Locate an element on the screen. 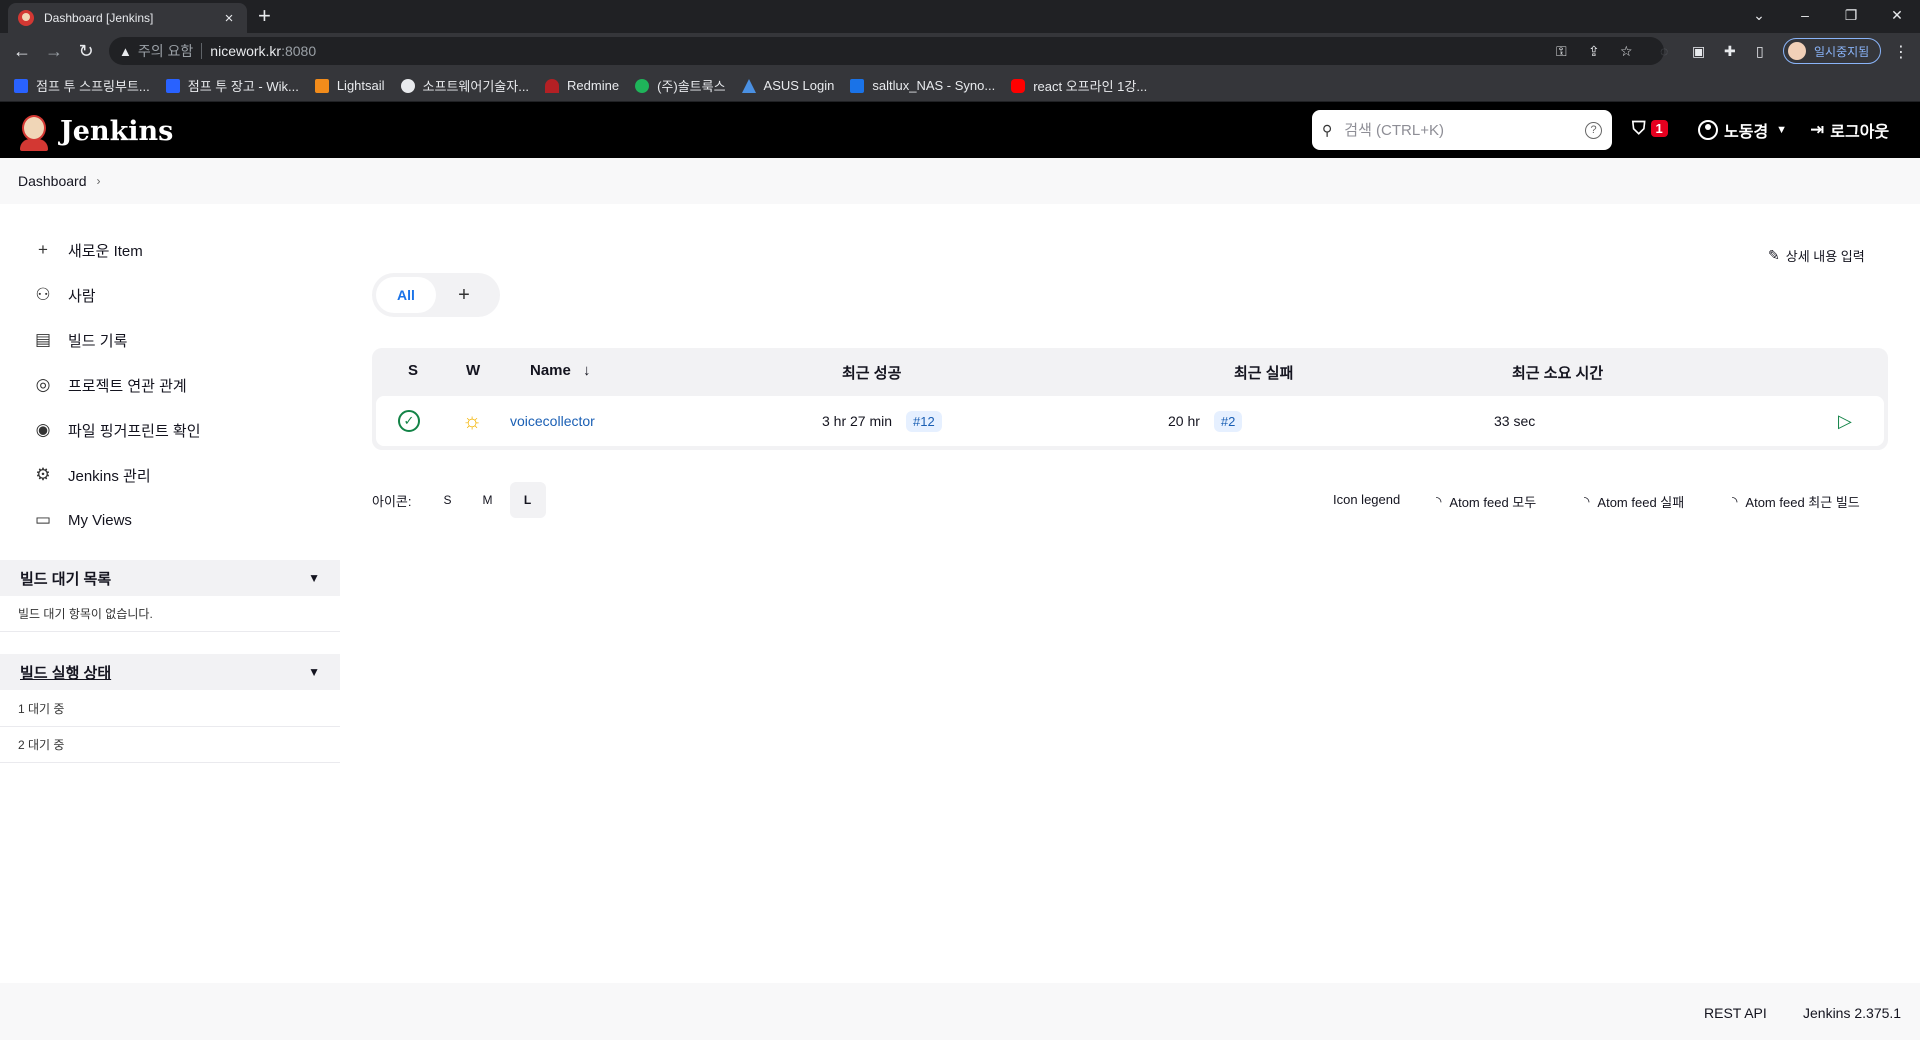 This screenshot has width=1920, height=1040. last-duration-cell: 33 sec is located at coordinates (1515, 421).